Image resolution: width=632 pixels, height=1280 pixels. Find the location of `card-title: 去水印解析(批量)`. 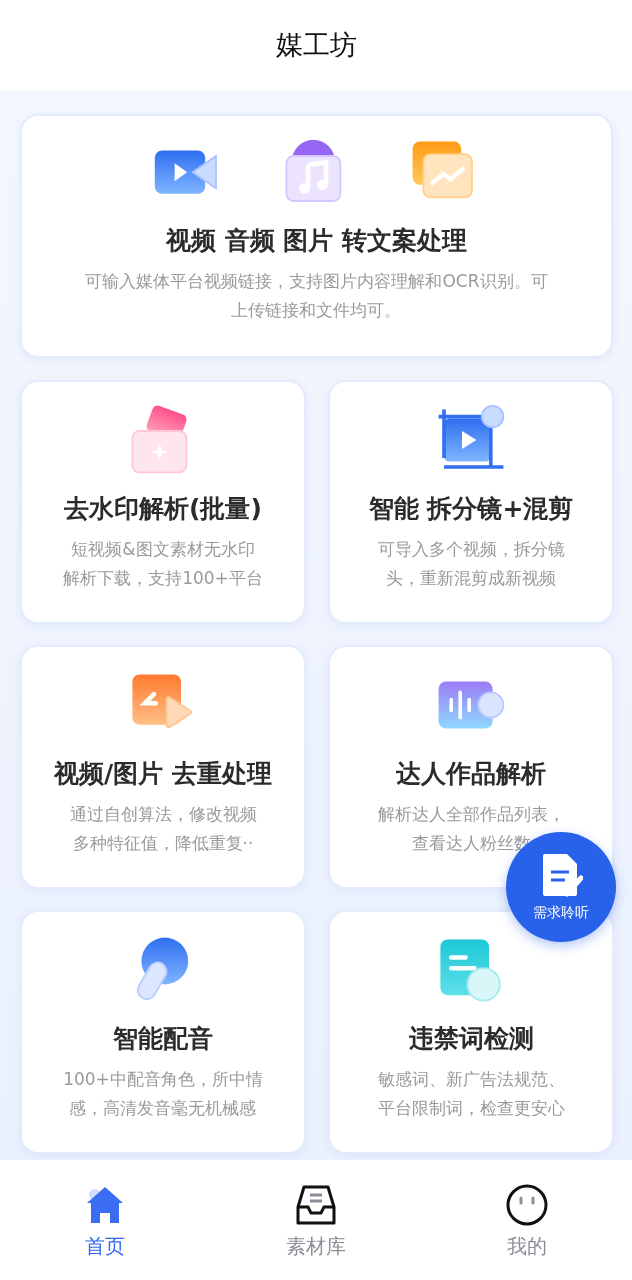

card-title: 去水印解析(批量) is located at coordinates (163, 509).